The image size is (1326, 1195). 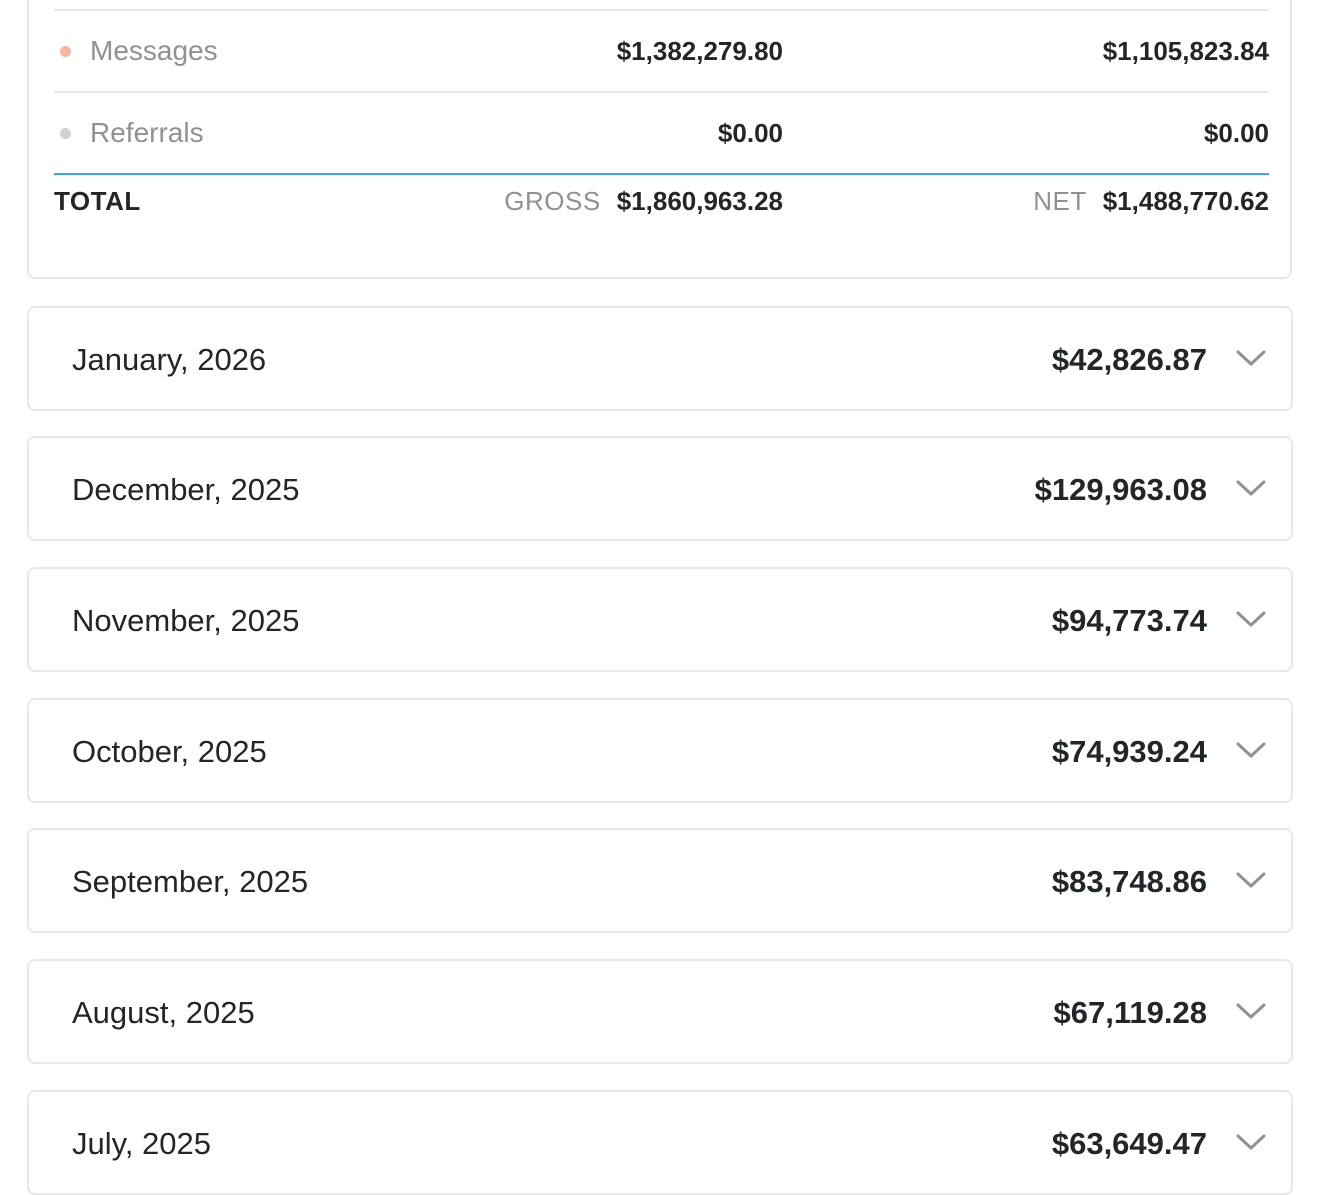 What do you see at coordinates (1129, 751) in the screenshot?
I see `month-amount: $74,939.24` at bounding box center [1129, 751].